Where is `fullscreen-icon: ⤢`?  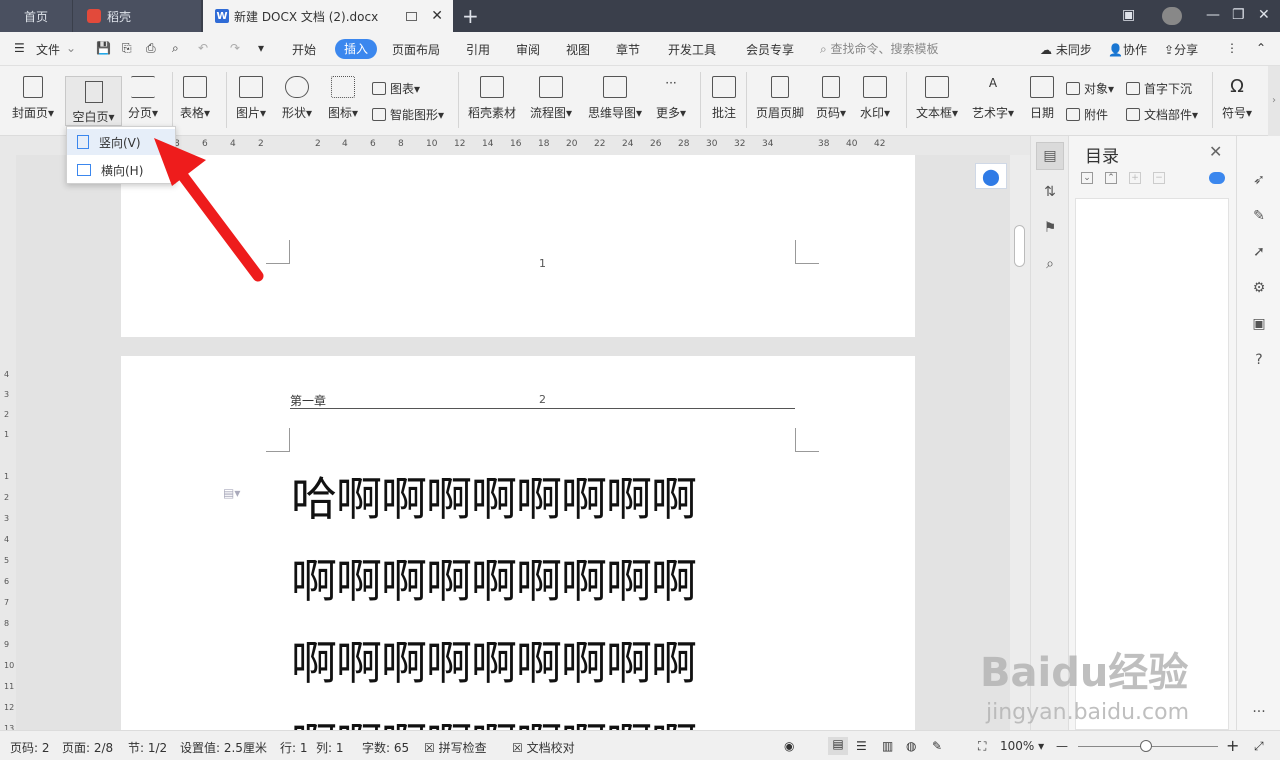 fullscreen-icon: ⤢ is located at coordinates (1259, 746).